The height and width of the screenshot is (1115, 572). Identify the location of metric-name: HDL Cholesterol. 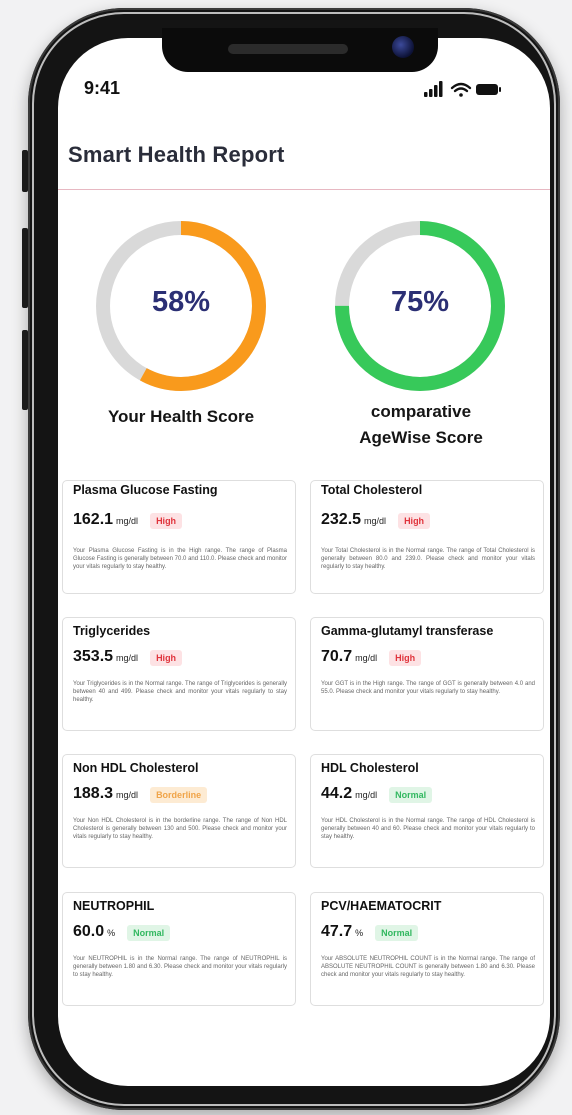
(370, 768).